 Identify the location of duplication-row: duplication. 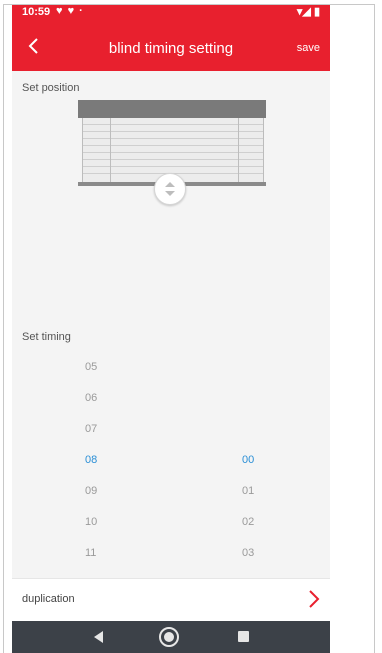
(171, 599).